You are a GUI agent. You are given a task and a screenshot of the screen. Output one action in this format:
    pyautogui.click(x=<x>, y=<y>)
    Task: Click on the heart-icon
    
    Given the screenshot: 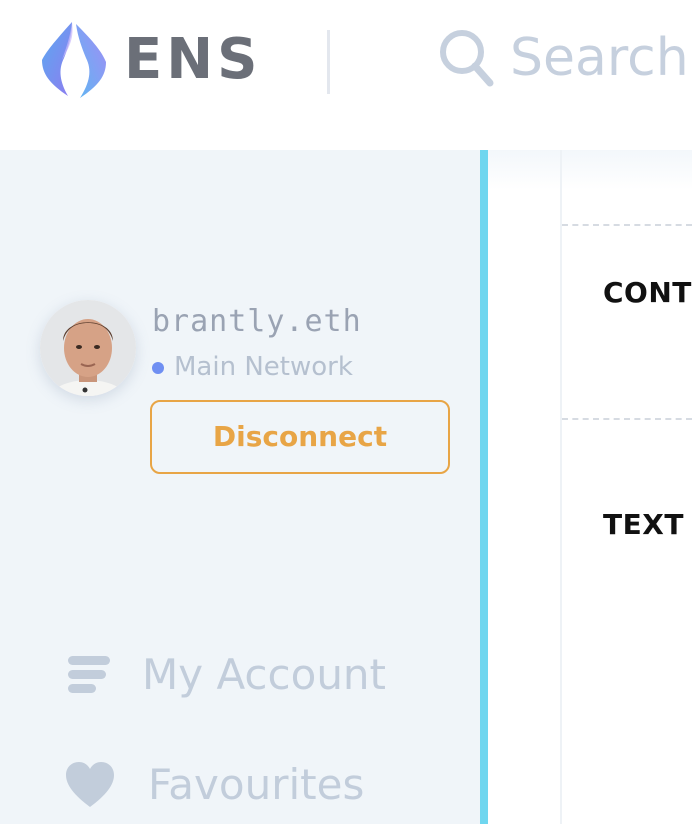 What is the action you would take?
    pyautogui.click(x=90, y=784)
    